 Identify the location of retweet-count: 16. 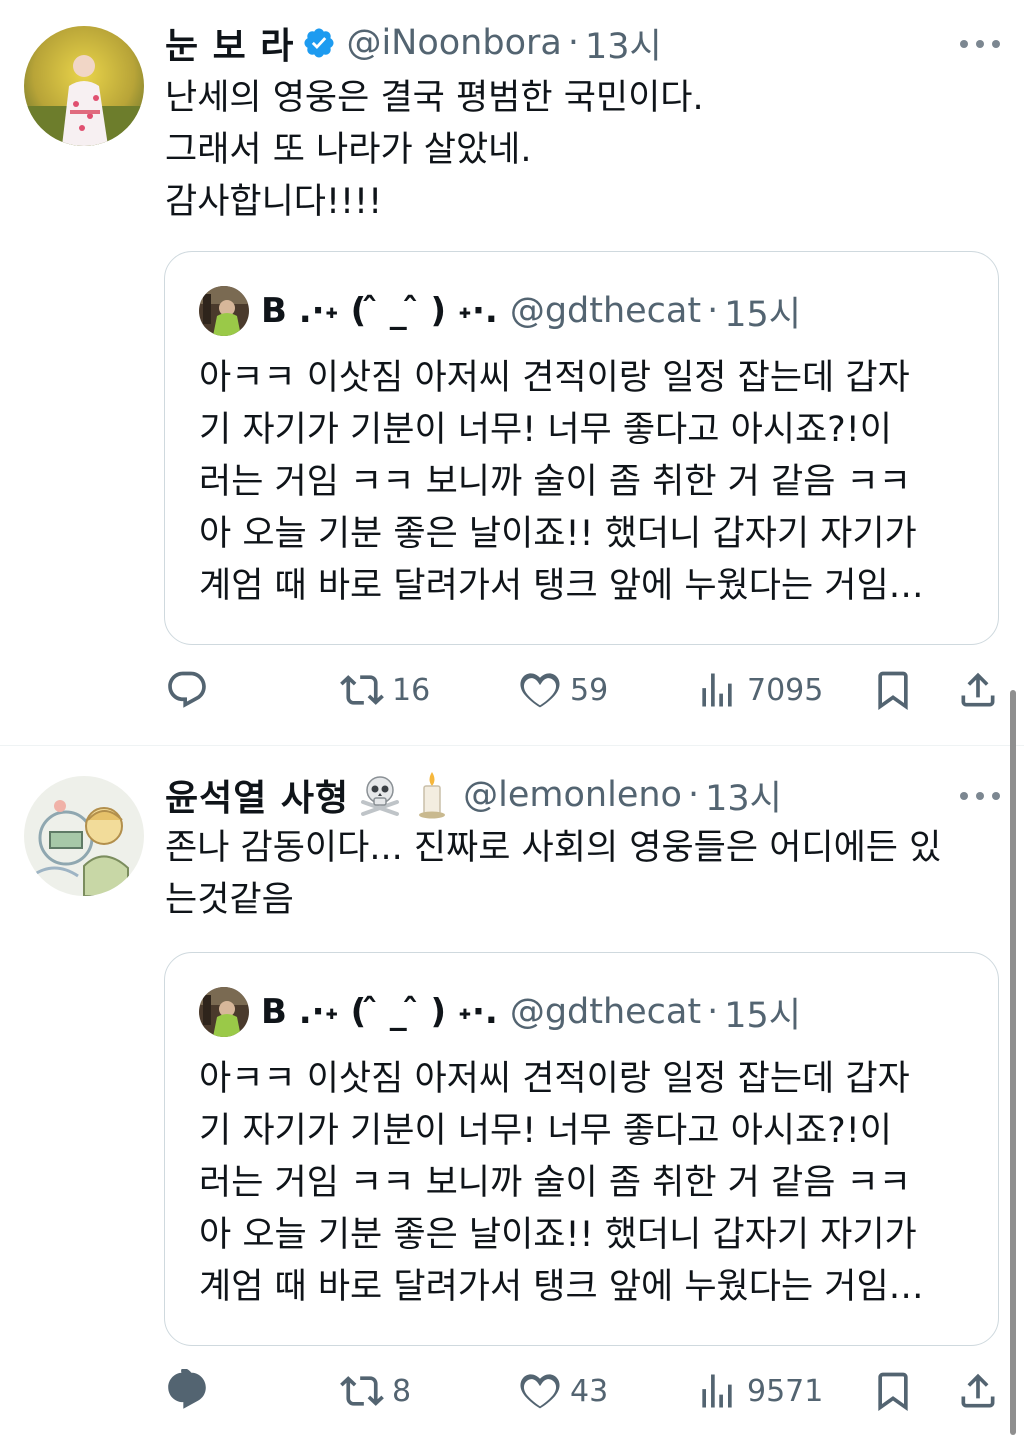
(411, 690).